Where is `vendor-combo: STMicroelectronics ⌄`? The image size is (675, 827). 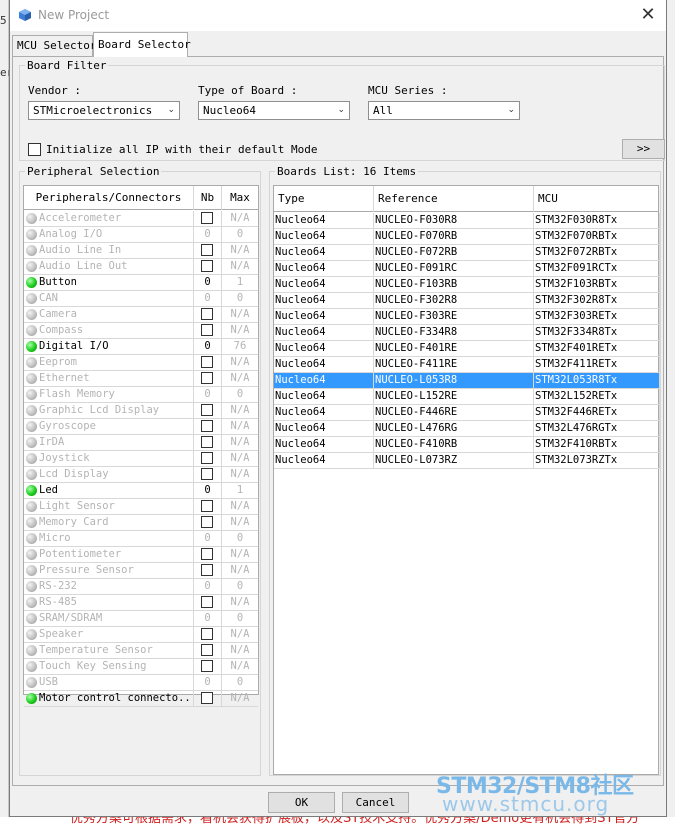 vendor-combo: STMicroelectronics ⌄ is located at coordinates (104, 110).